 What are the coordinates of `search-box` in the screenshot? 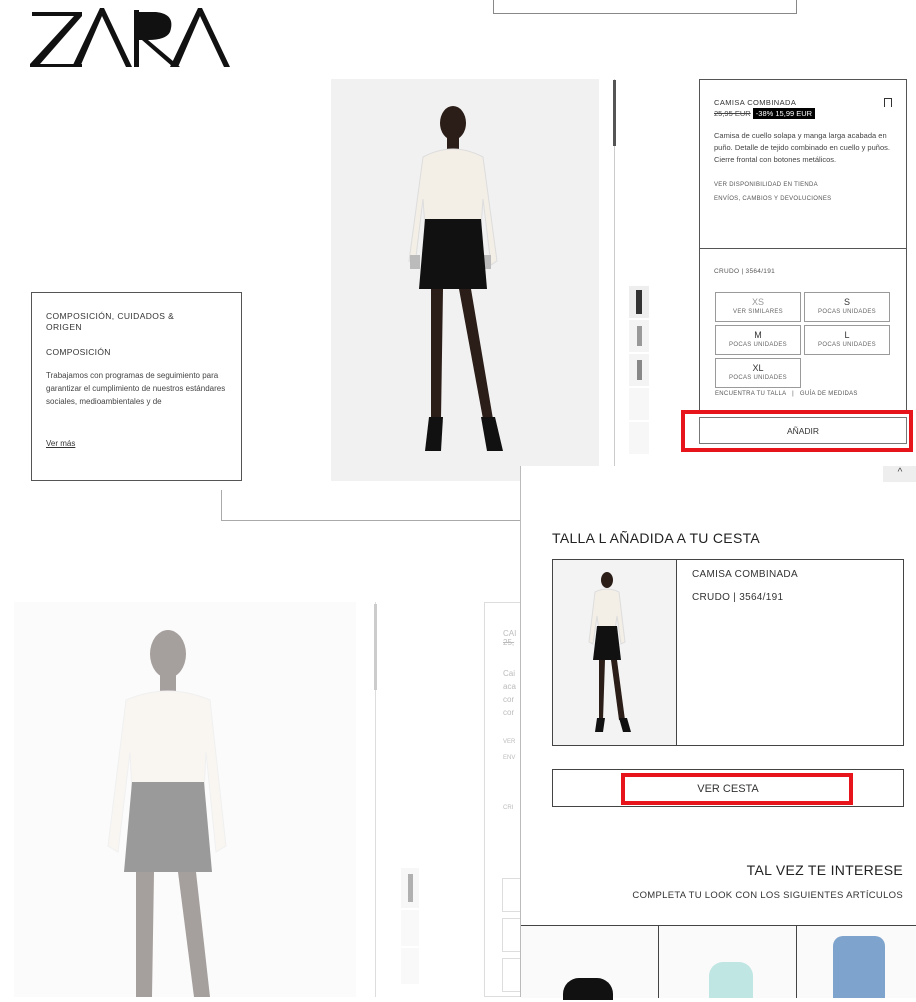 It's located at (645, 7).